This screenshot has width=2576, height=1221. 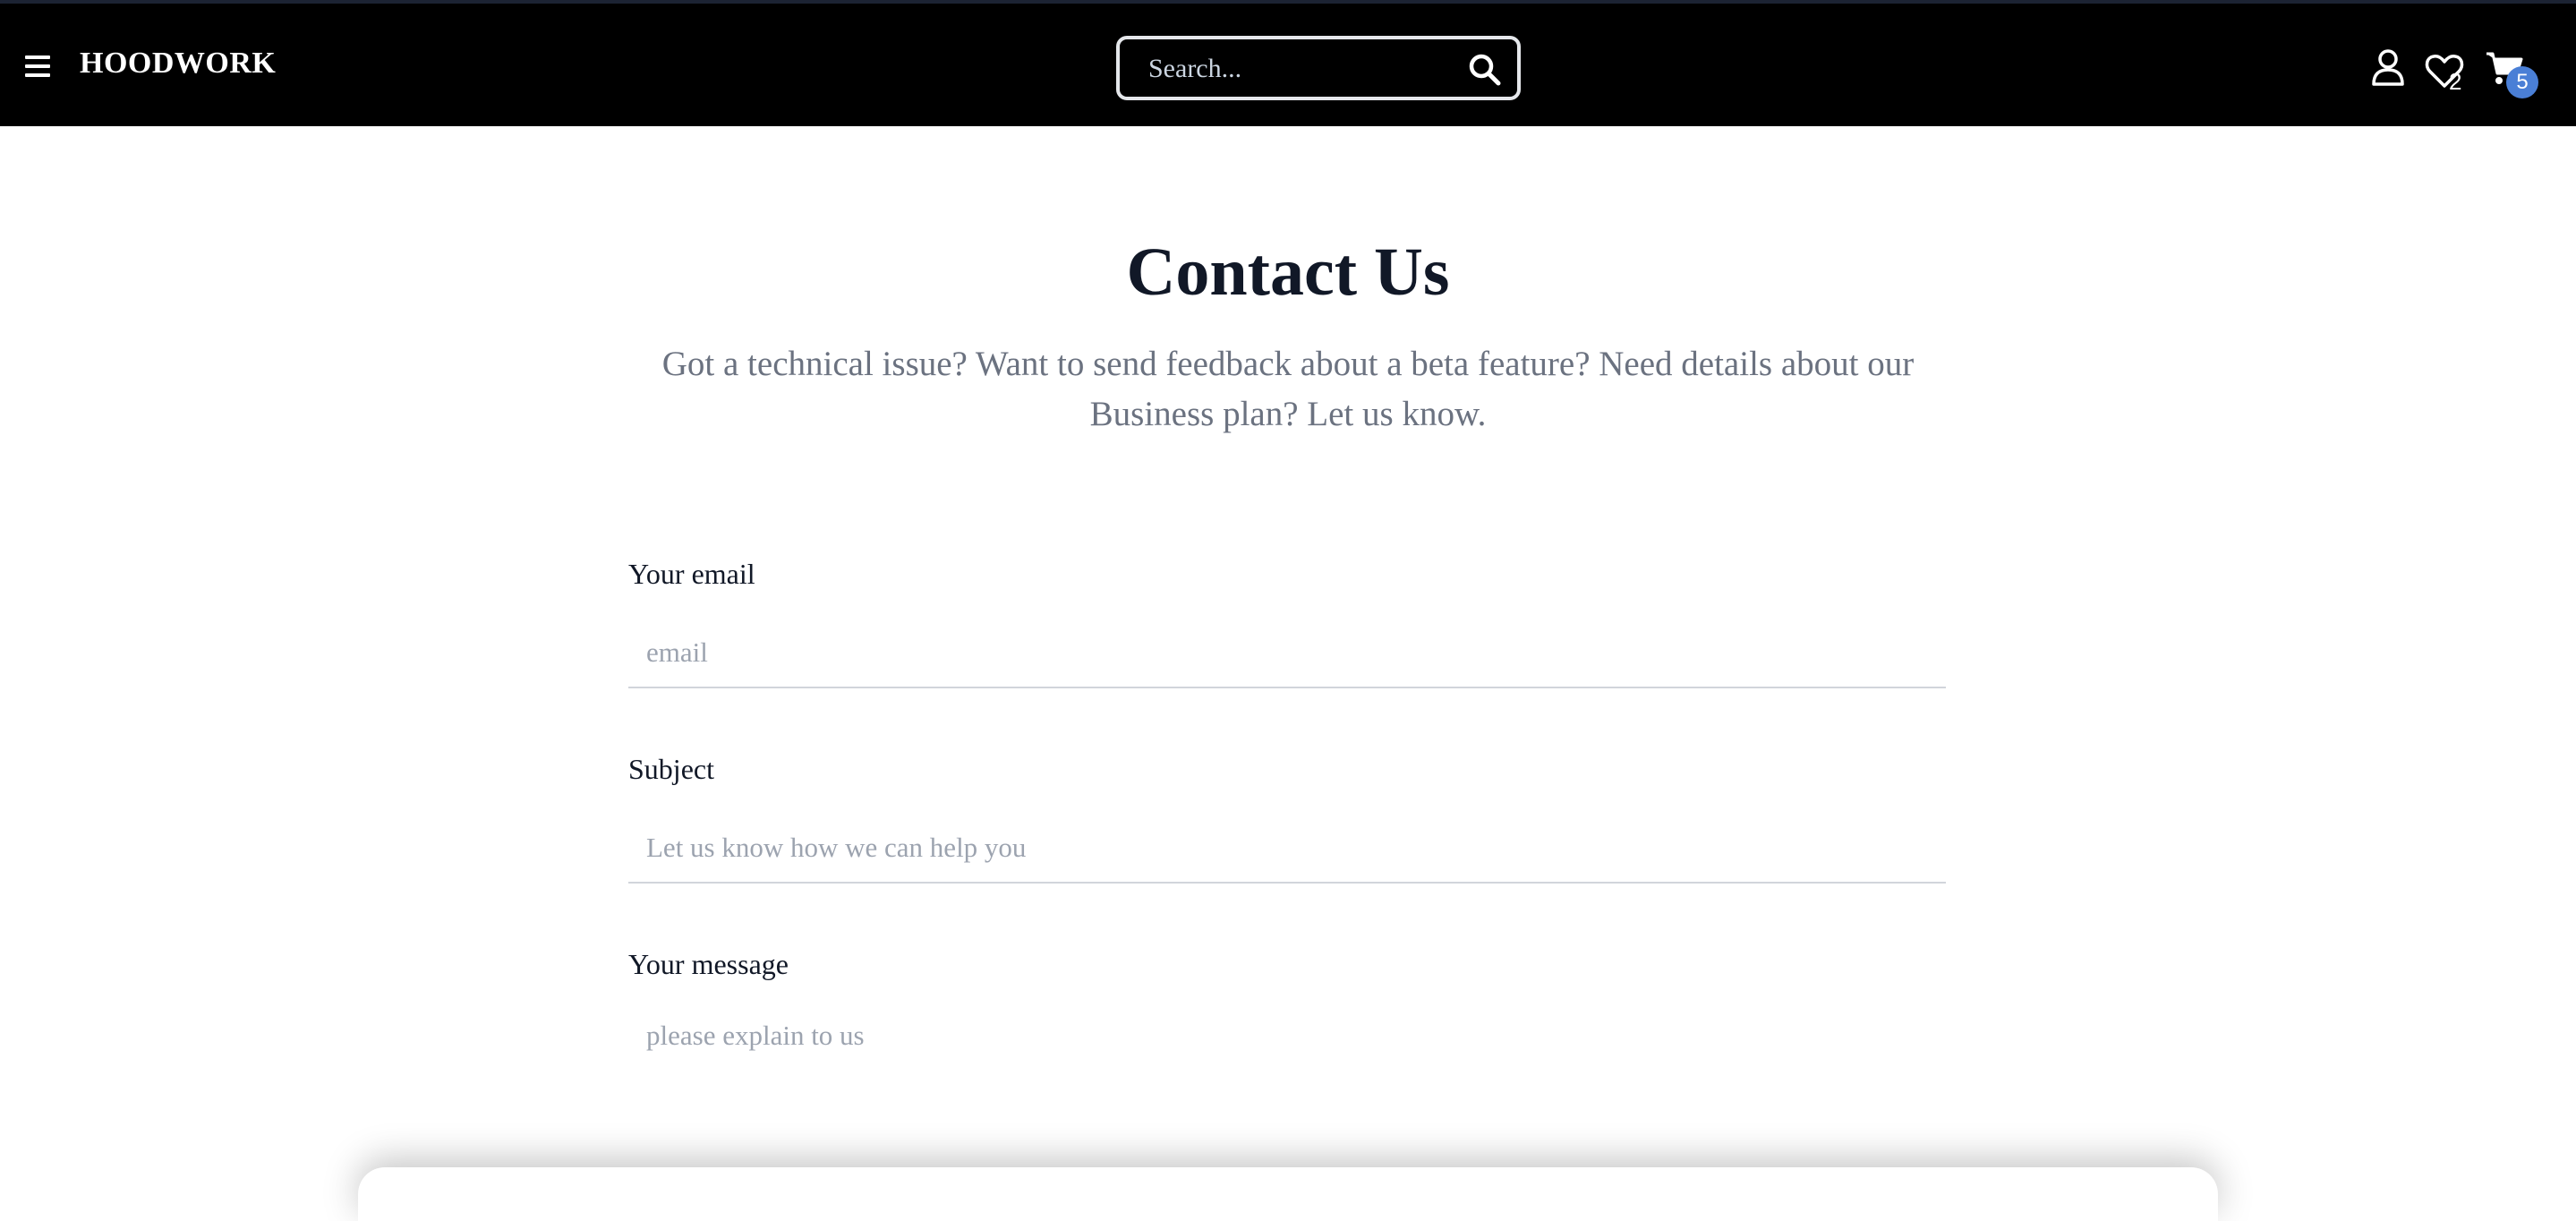 What do you see at coordinates (178, 64) in the screenshot?
I see `brand-logo-link: HOODWORK` at bounding box center [178, 64].